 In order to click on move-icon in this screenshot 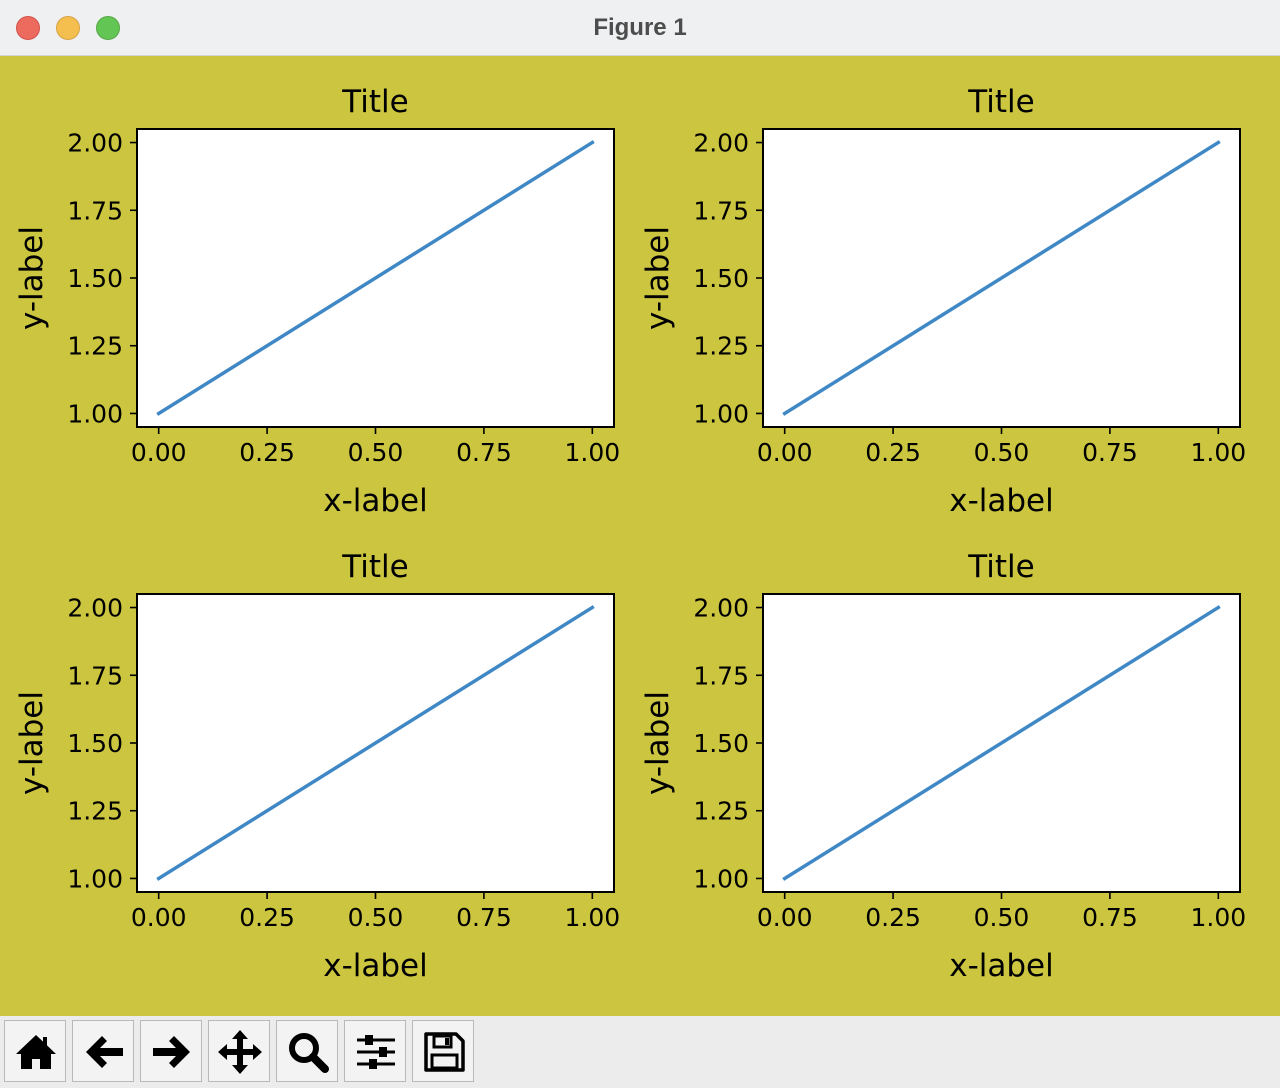, I will do `click(240, 1052)`.